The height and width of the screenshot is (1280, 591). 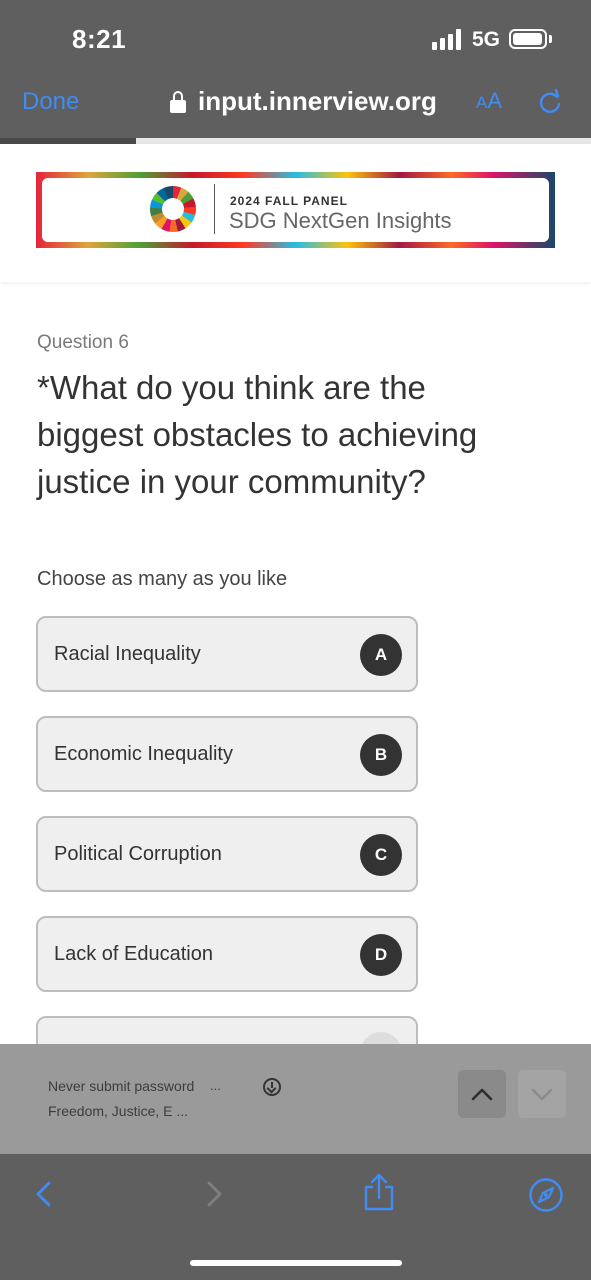 I want to click on home-indicator, so click(x=296, y=1263).